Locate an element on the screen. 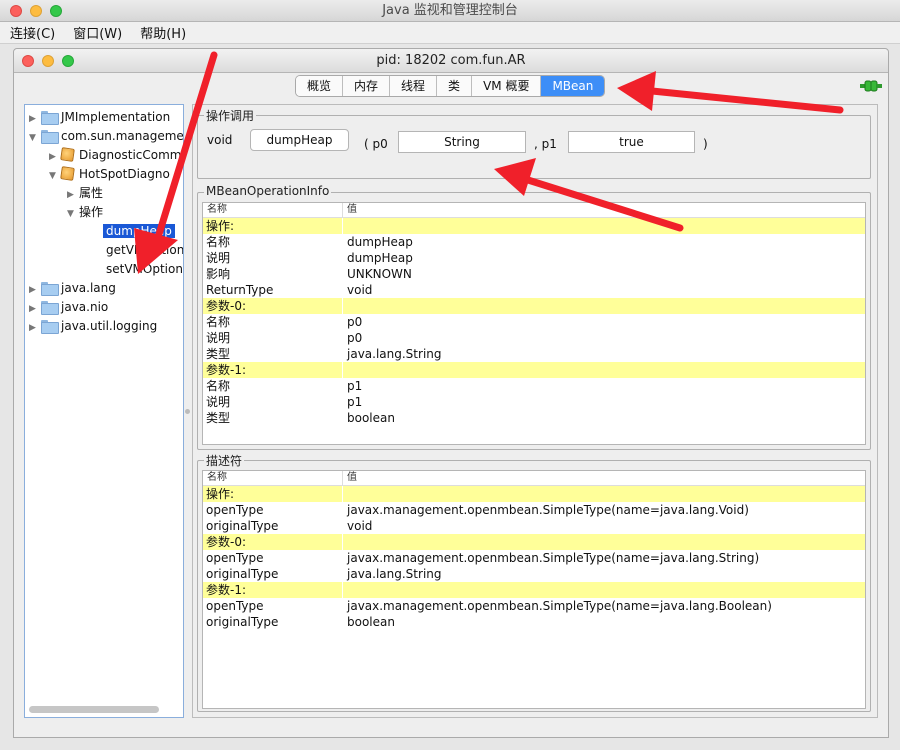 This screenshot has width=900, height=750. tree-node-operations: ▼ 操作 is located at coordinates (85, 212).